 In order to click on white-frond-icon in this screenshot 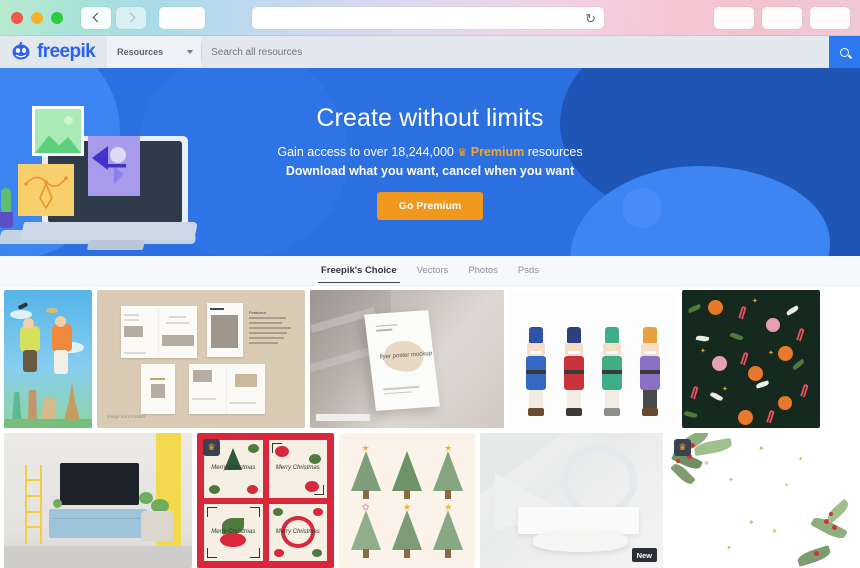, I will do `click(792, 310)`.